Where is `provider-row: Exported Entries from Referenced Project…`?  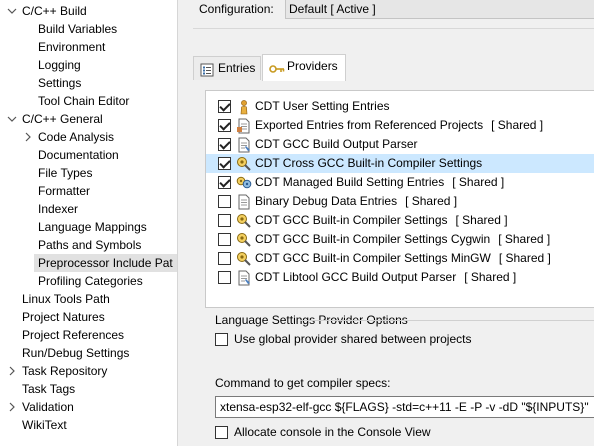 provider-row: Exported Entries from Referenced Project… is located at coordinates (400, 125).